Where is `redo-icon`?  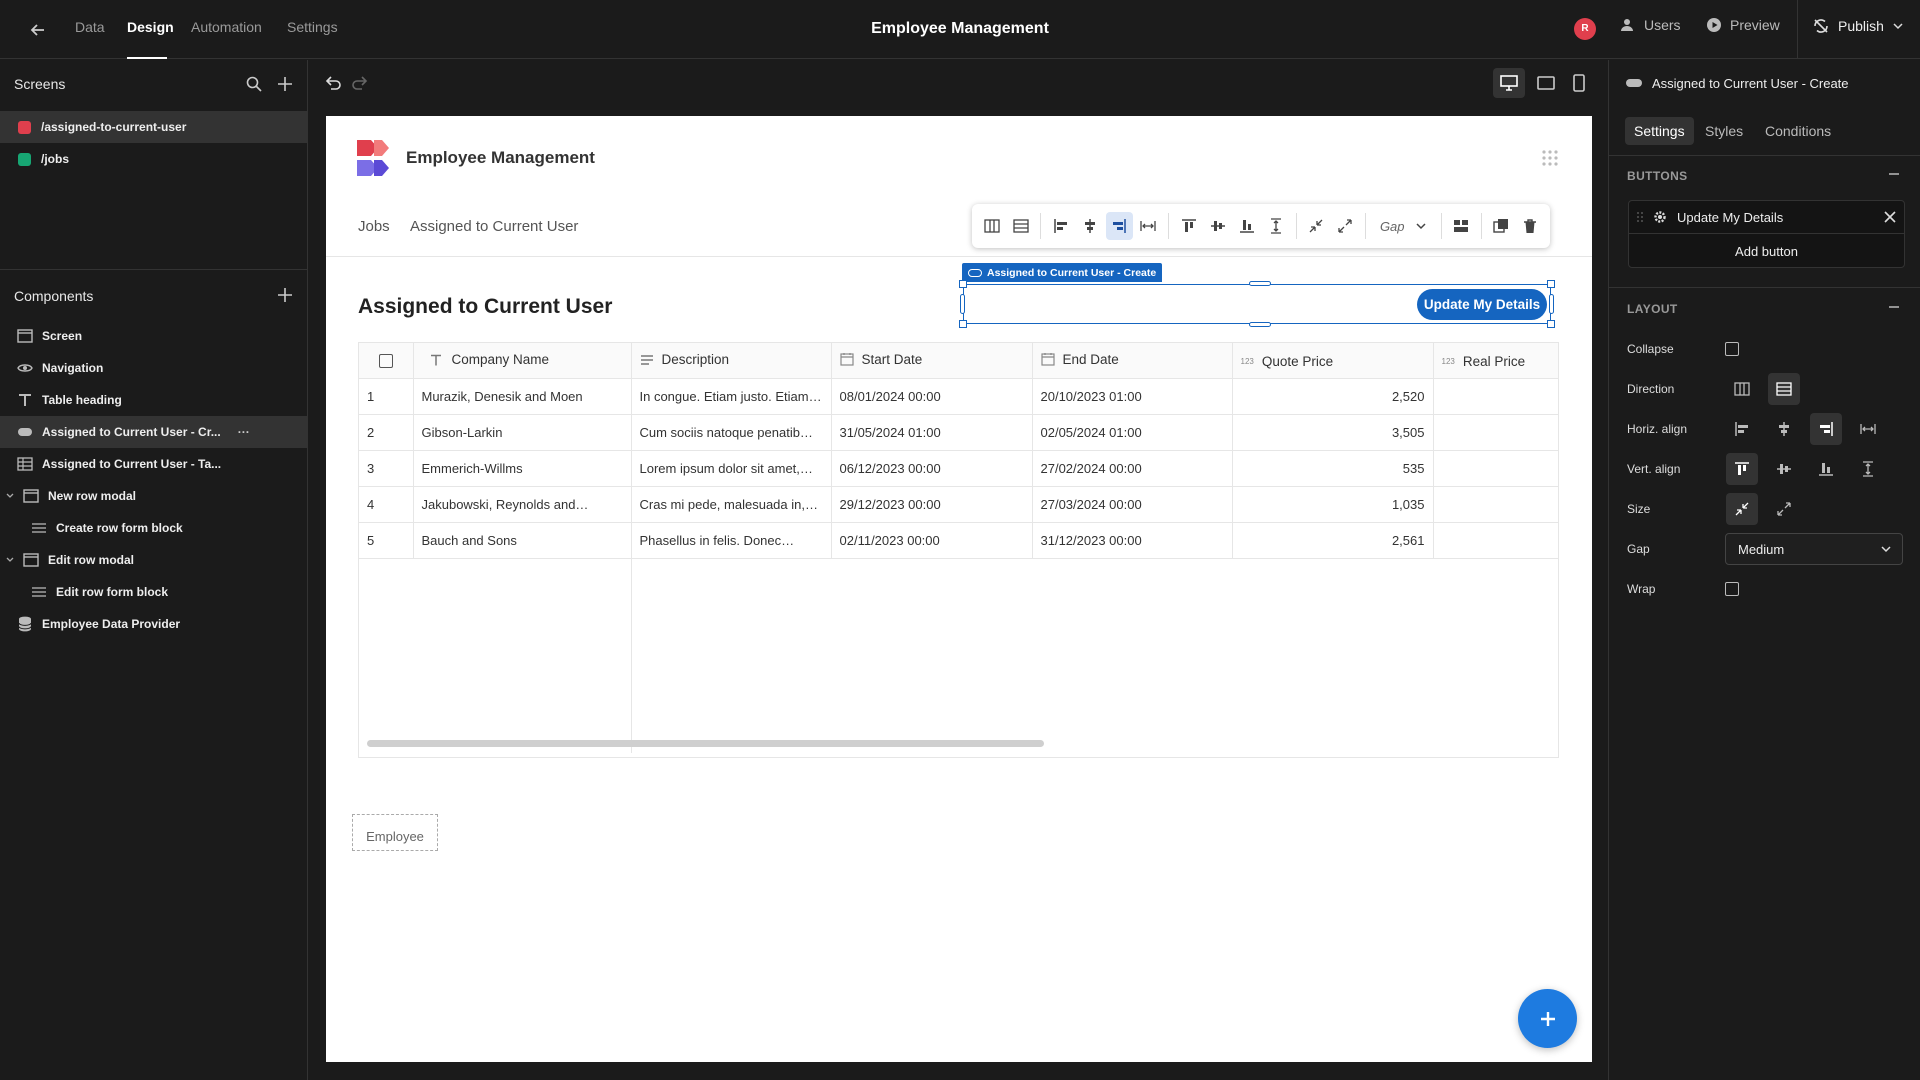
redo-icon is located at coordinates (360, 83).